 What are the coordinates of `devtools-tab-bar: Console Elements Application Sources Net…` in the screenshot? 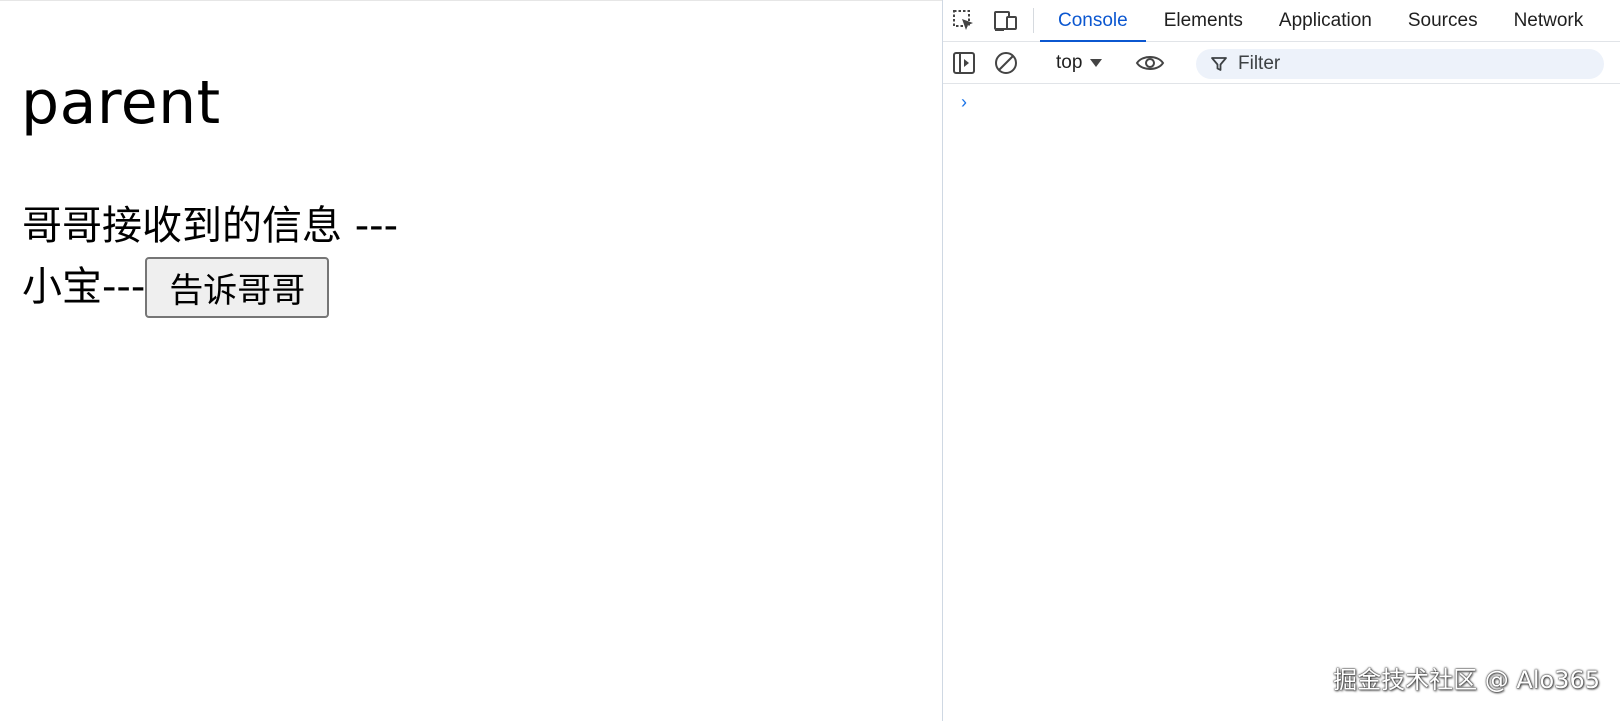 It's located at (1281, 21).